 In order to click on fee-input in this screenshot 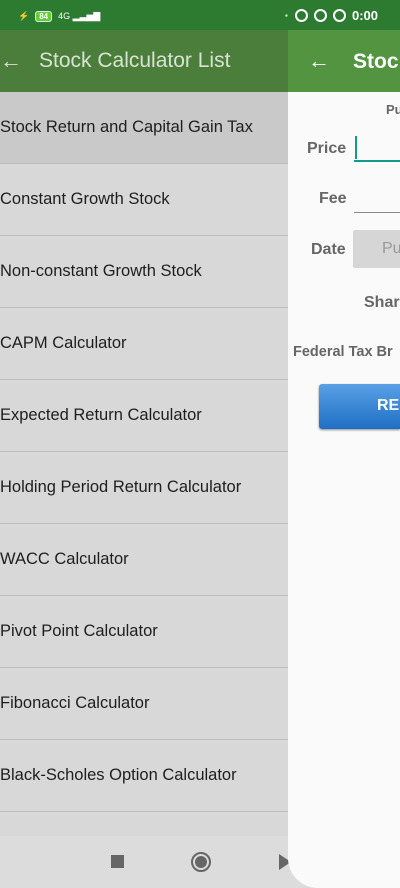, I will do `click(377, 198)`.